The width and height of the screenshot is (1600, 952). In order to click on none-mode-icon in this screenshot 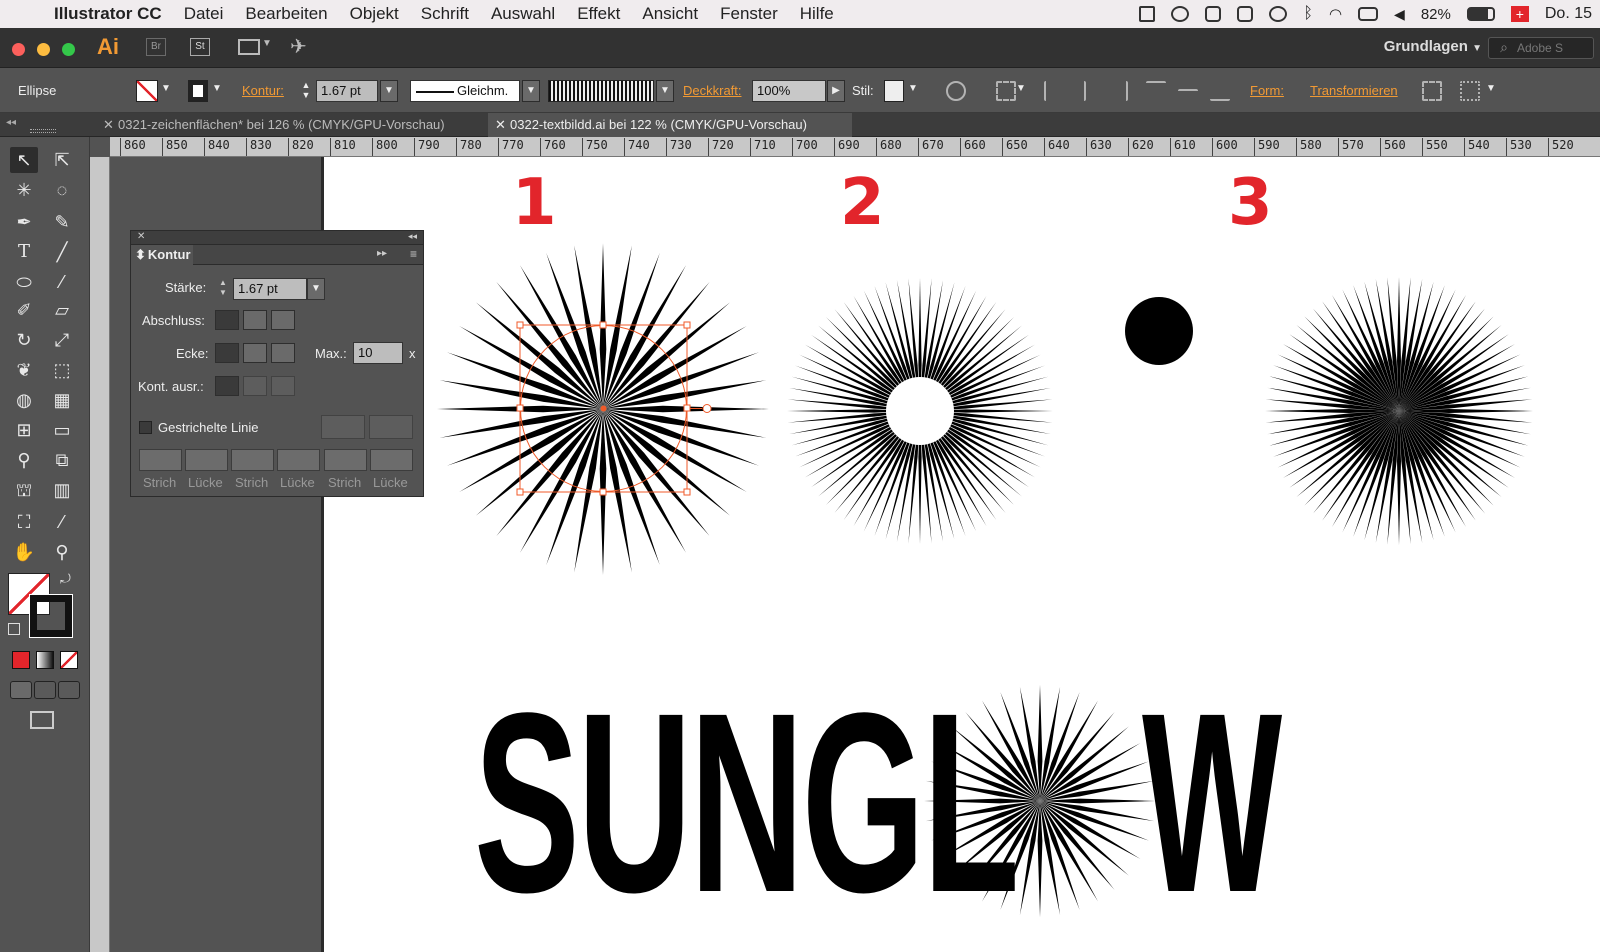, I will do `click(69, 660)`.